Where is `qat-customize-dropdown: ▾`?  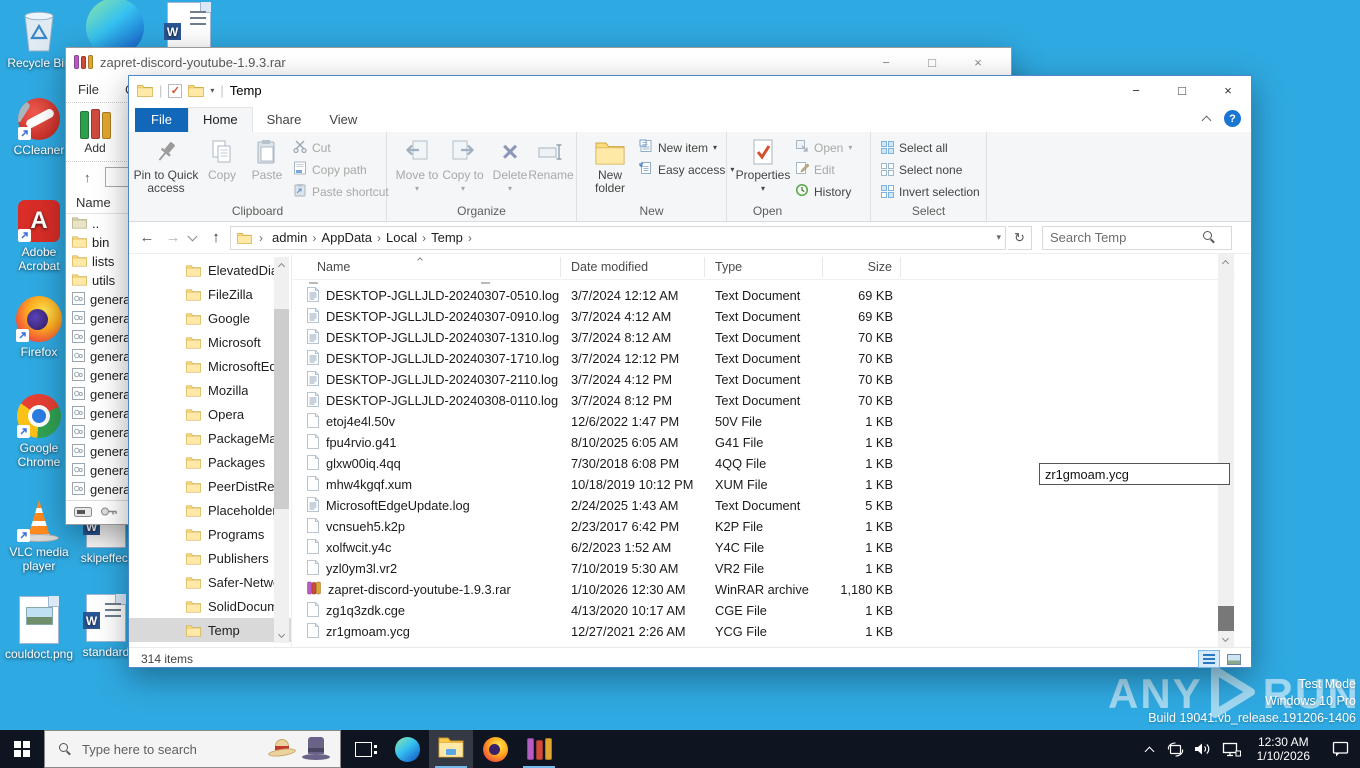
qat-customize-dropdown: ▾ is located at coordinates (212, 90).